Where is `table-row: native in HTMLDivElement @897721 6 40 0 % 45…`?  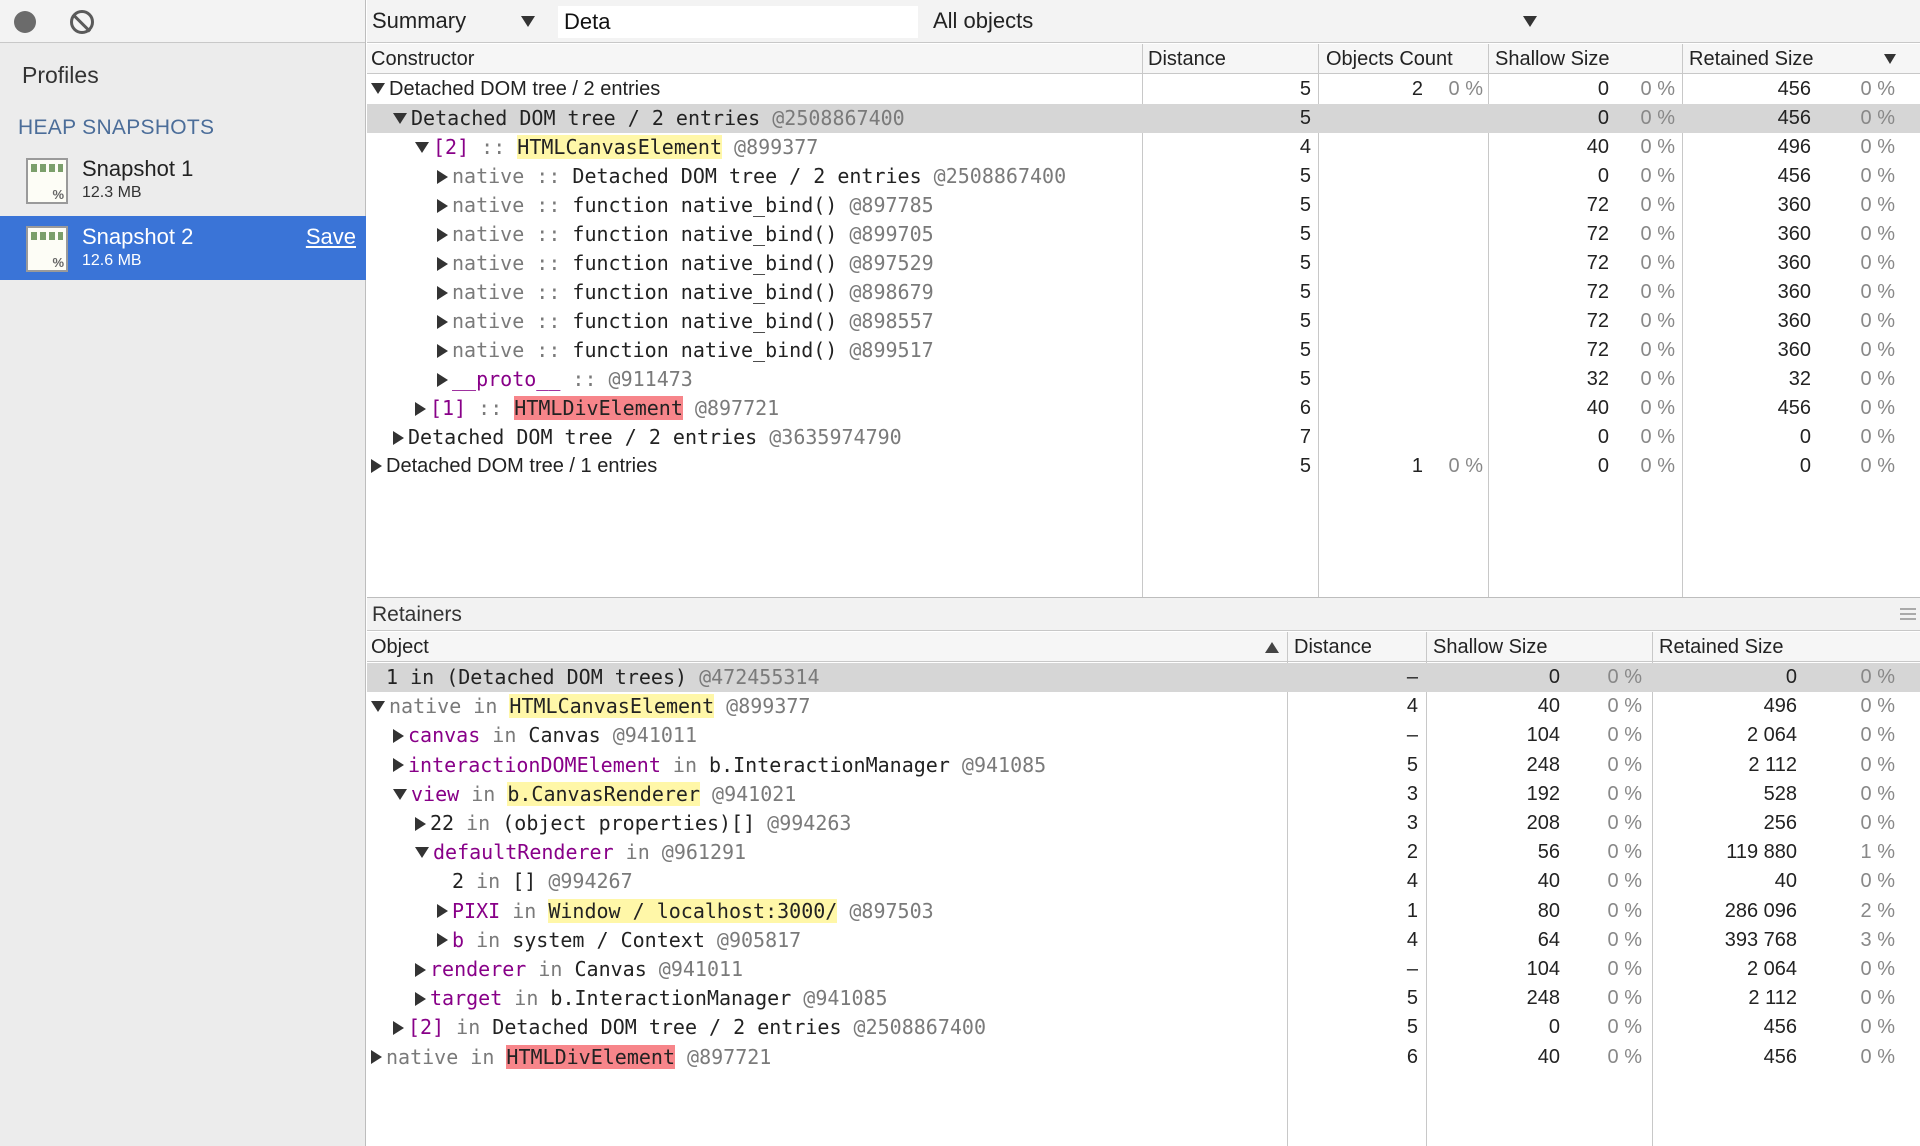
table-row: native in HTMLDivElement @897721 6 40 0 % 45… is located at coordinates (1143, 1057).